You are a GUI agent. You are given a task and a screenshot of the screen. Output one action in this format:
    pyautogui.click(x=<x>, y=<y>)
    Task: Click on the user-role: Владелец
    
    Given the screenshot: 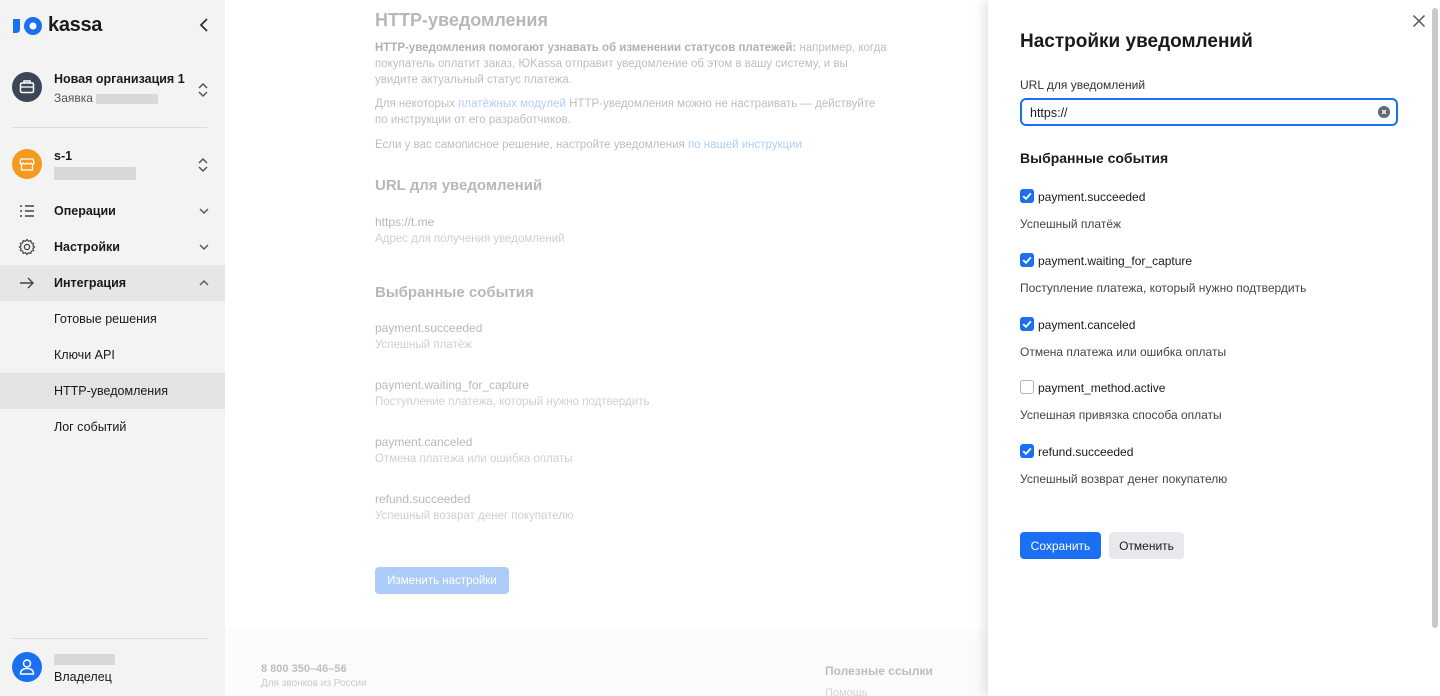 What is the action you would take?
    pyautogui.click(x=83, y=677)
    